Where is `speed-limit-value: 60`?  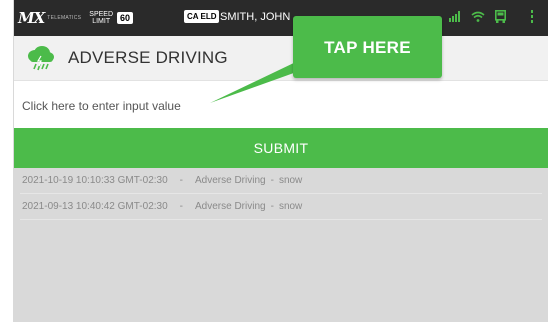 speed-limit-value: 60 is located at coordinates (125, 18).